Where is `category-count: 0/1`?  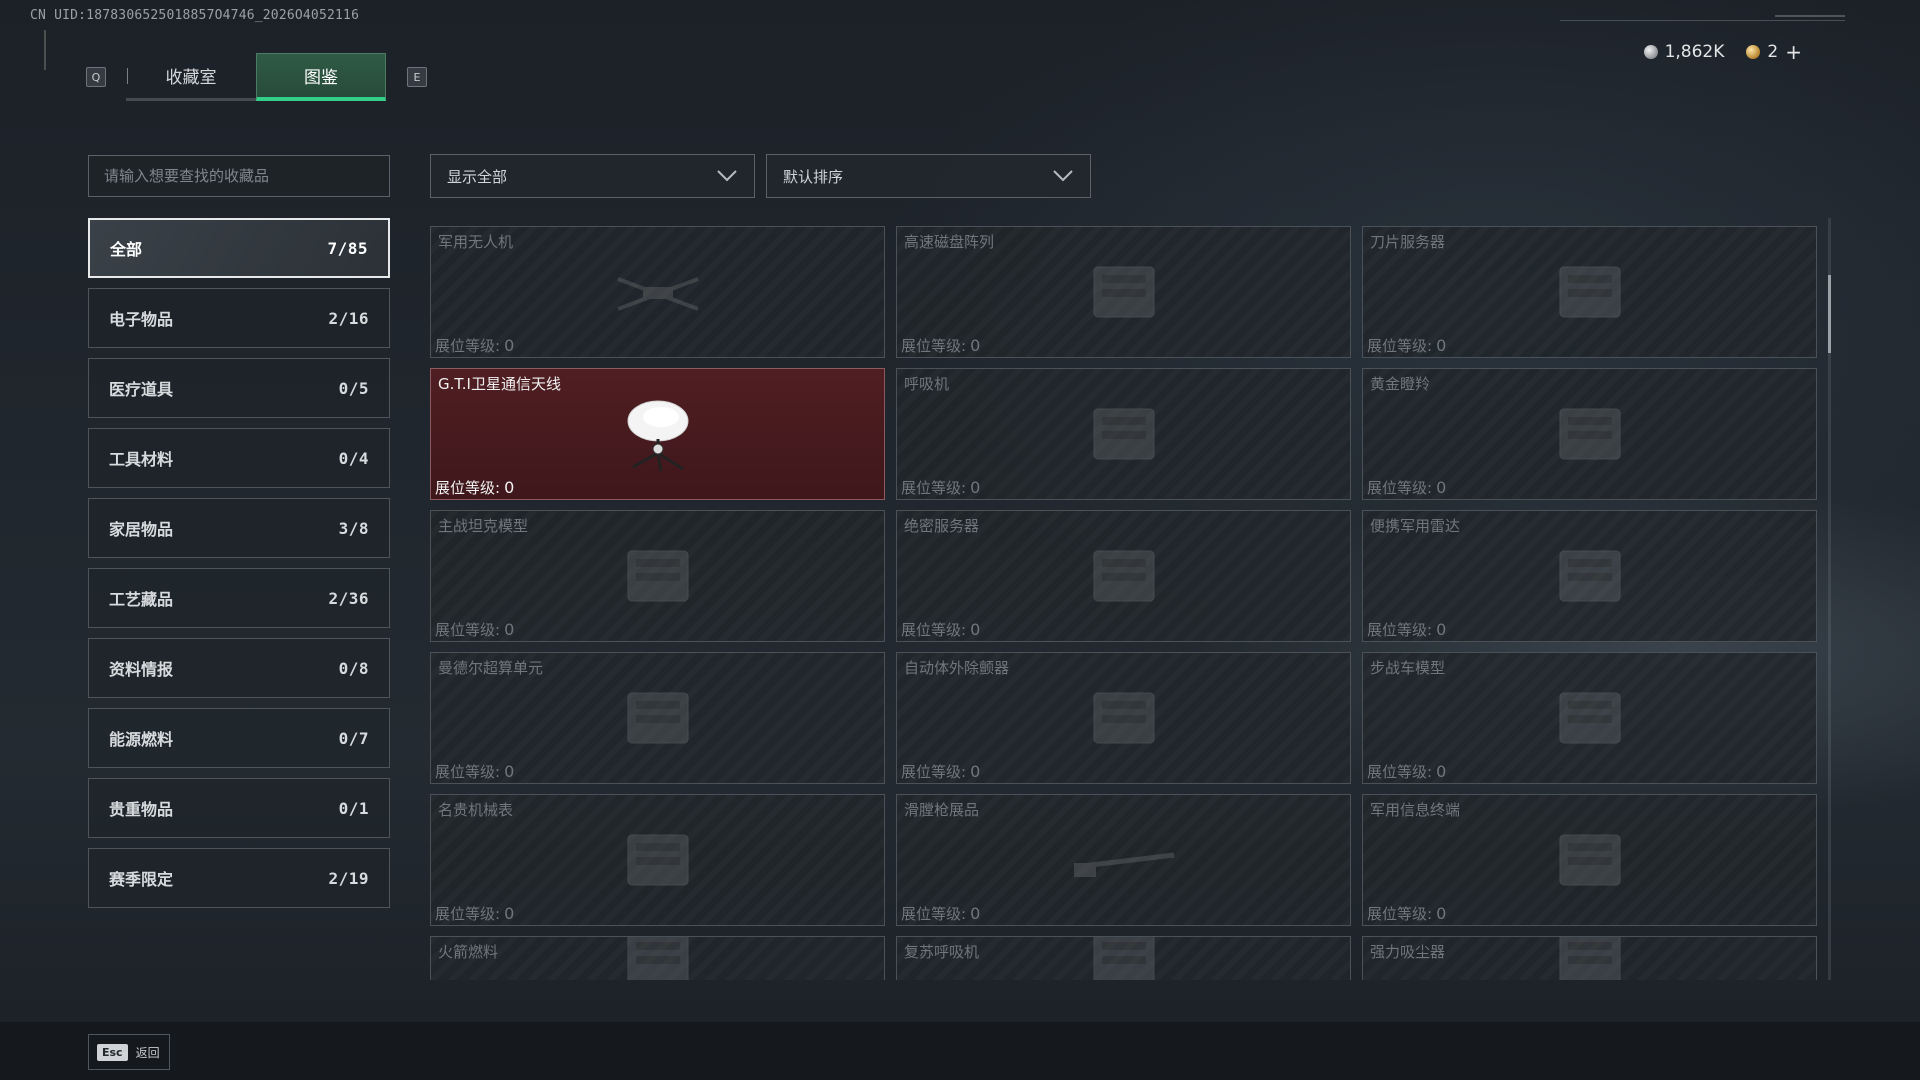
category-count: 0/1 is located at coordinates (353, 808).